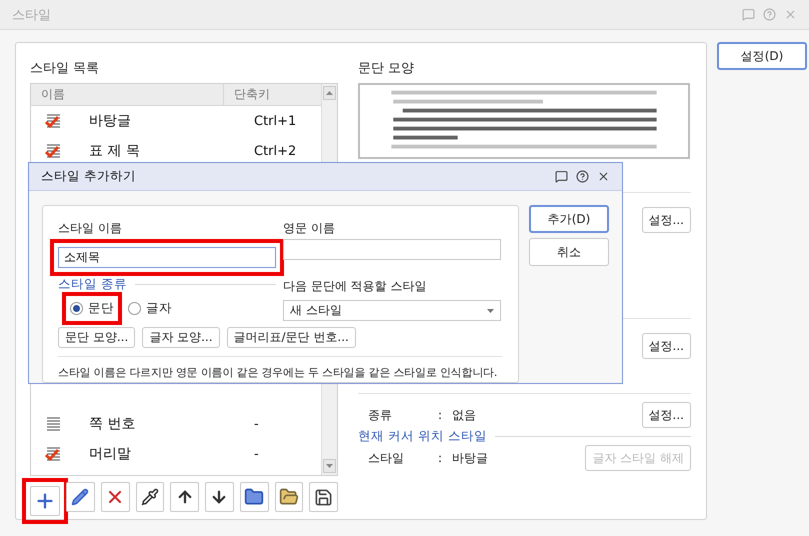 The image size is (809, 536). I want to click on close-icon, so click(603, 176).